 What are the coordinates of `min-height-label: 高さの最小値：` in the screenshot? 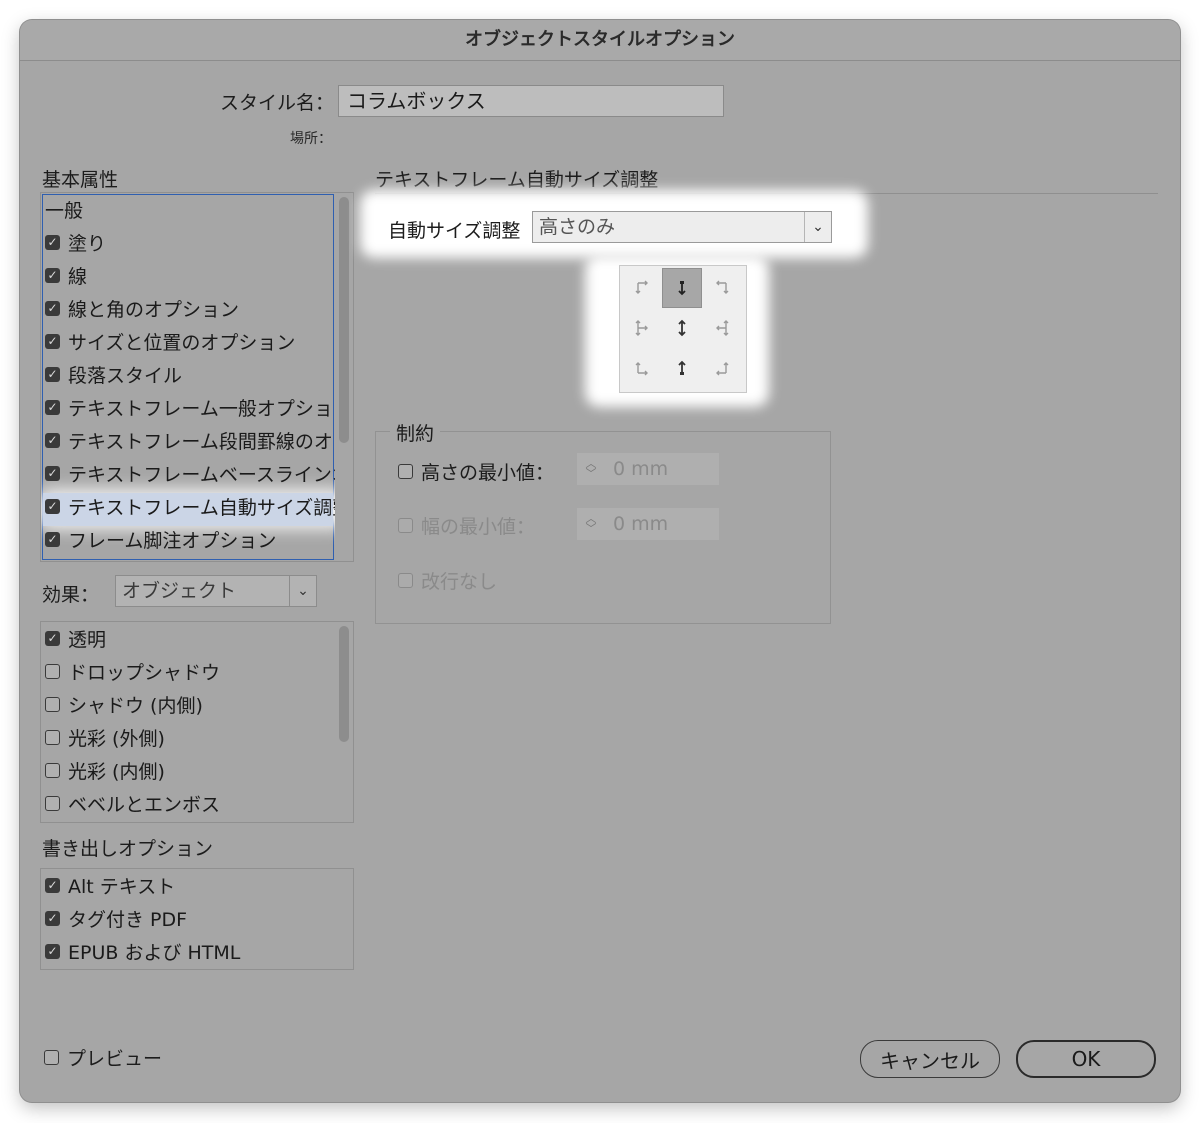 It's located at (488, 473).